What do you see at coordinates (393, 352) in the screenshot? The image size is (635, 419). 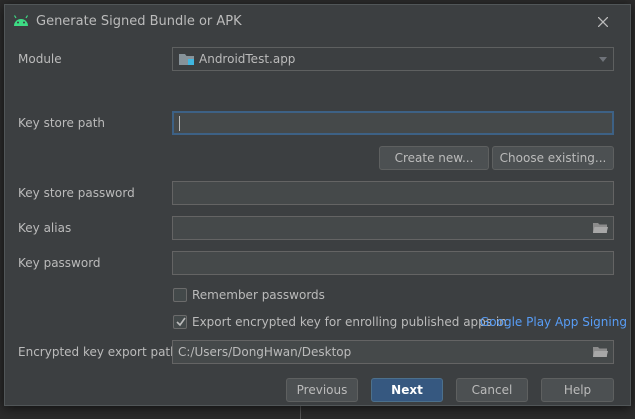 I see `export-path-field: C:/Users/DongHwan/Desktop` at bounding box center [393, 352].